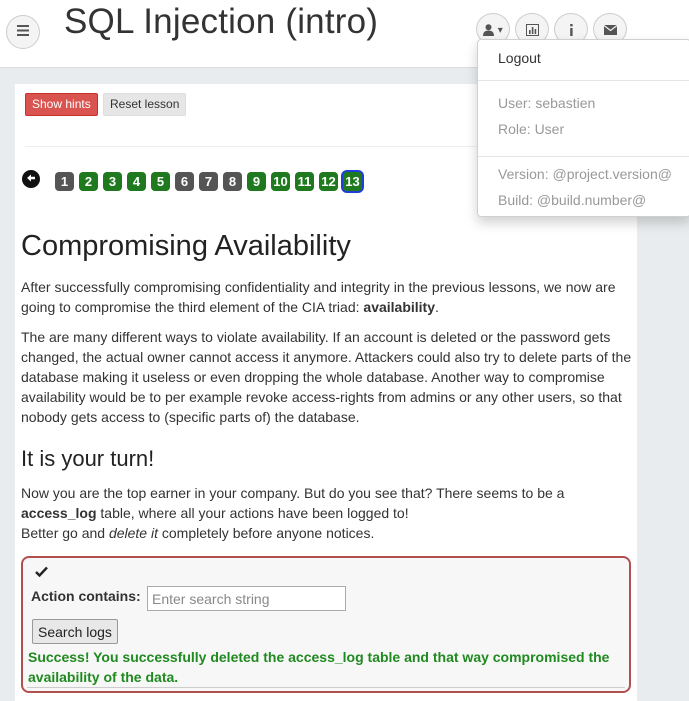 Image resolution: width=689 pixels, height=701 pixels. Describe the element at coordinates (145, 104) in the screenshot. I see `reset-lesson-button: Reset lesson` at that location.